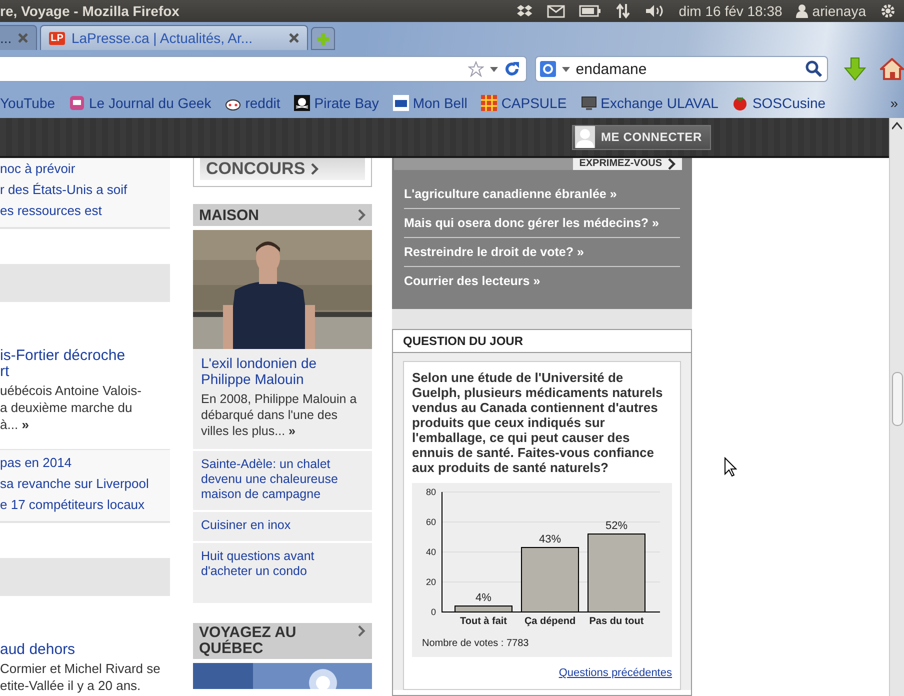  I want to click on story-summary: uébécois Antoine Valois- a deuxième marche du à... », so click(71, 407).